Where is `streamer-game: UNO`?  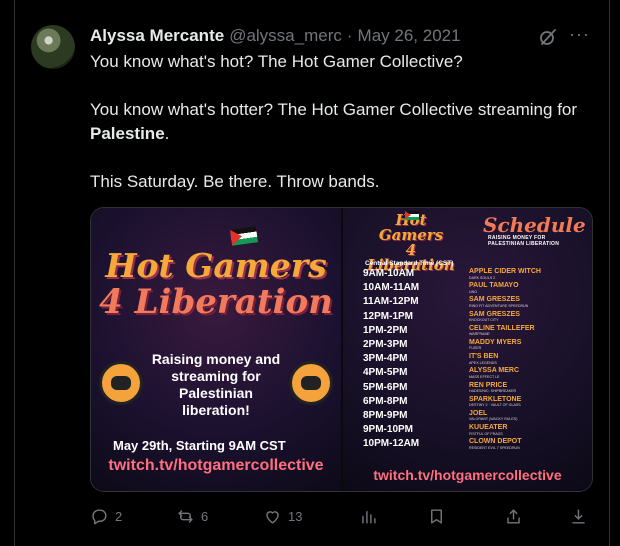 streamer-game: UNO is located at coordinates (473, 291).